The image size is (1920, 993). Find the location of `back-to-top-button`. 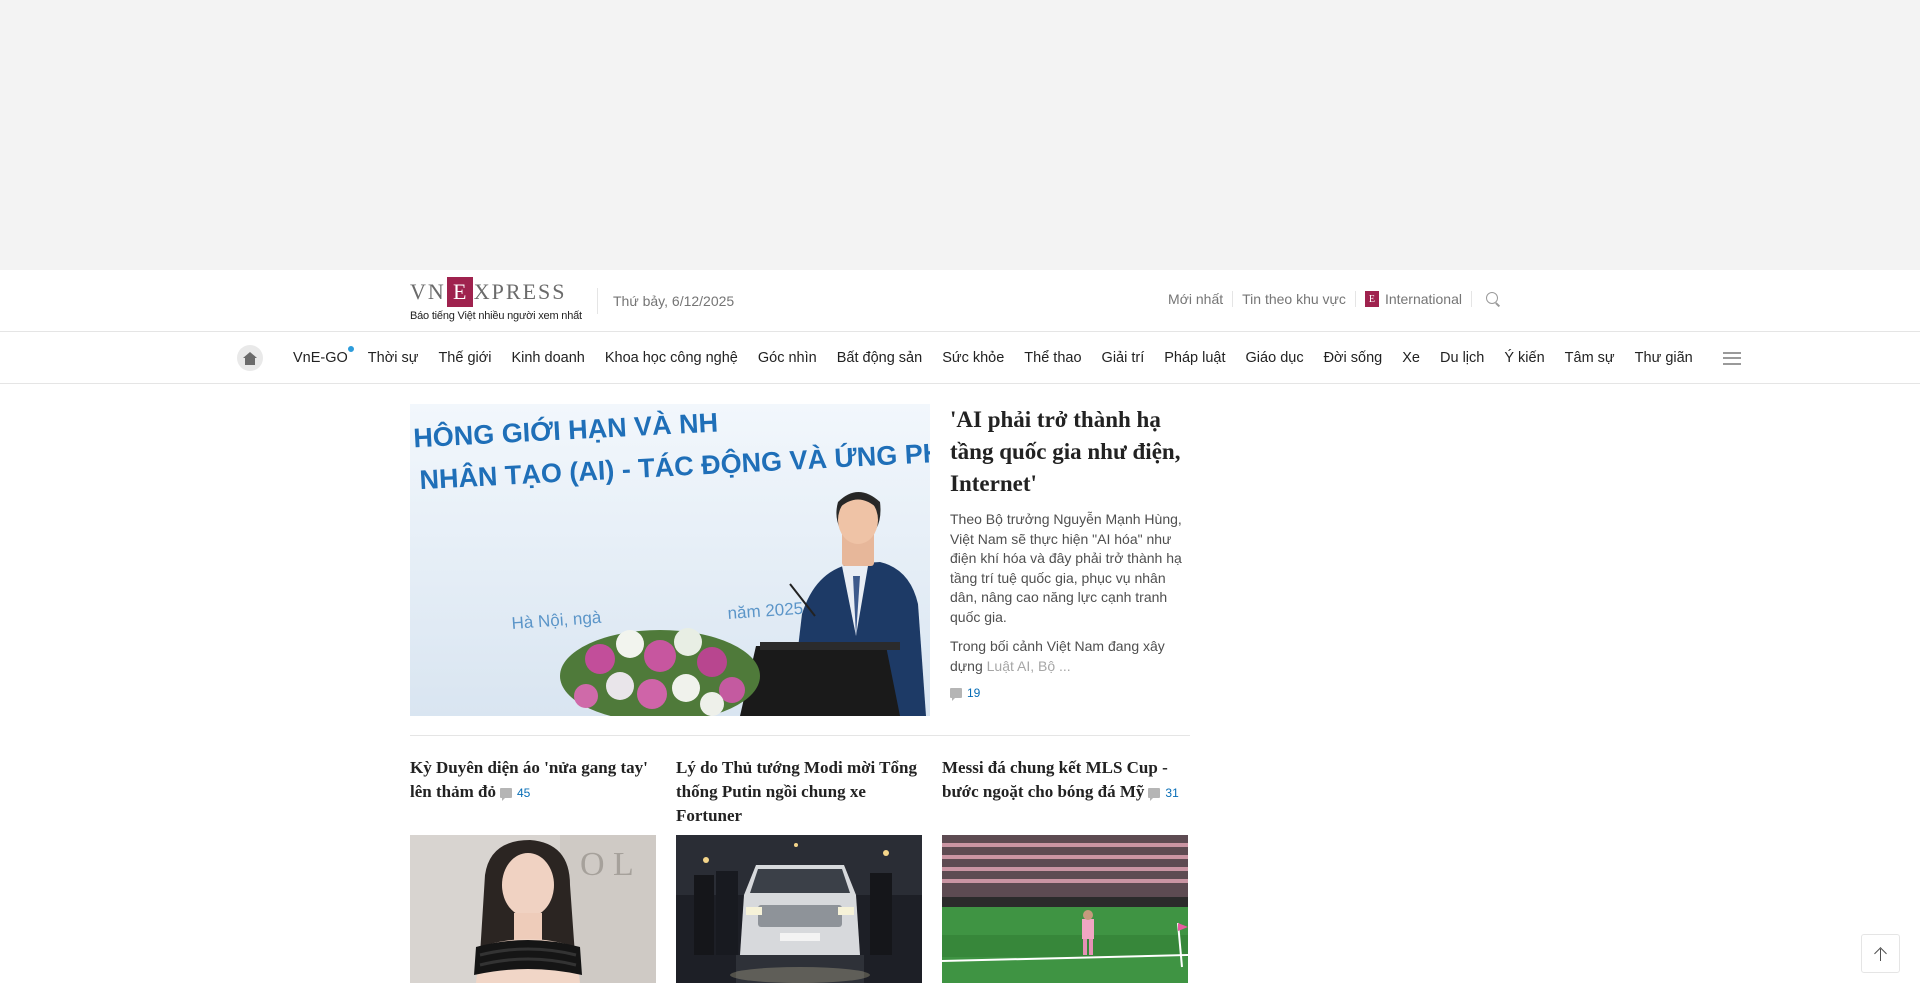

back-to-top-button is located at coordinates (1880, 953).